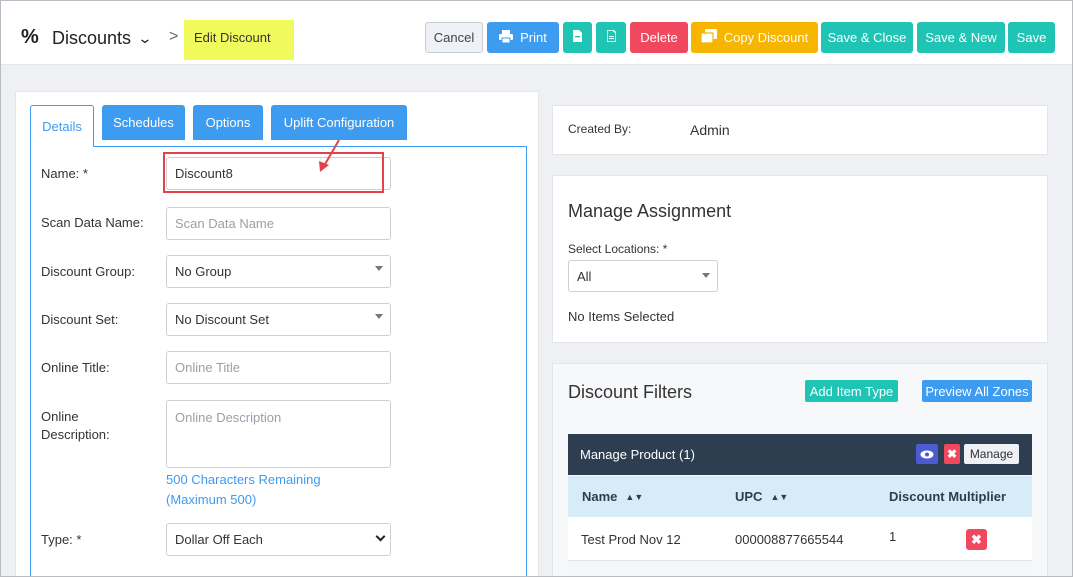 Image resolution: width=1073 pixels, height=577 pixels. What do you see at coordinates (75, 434) in the screenshot?
I see `online-description-label-line2: Description:` at bounding box center [75, 434].